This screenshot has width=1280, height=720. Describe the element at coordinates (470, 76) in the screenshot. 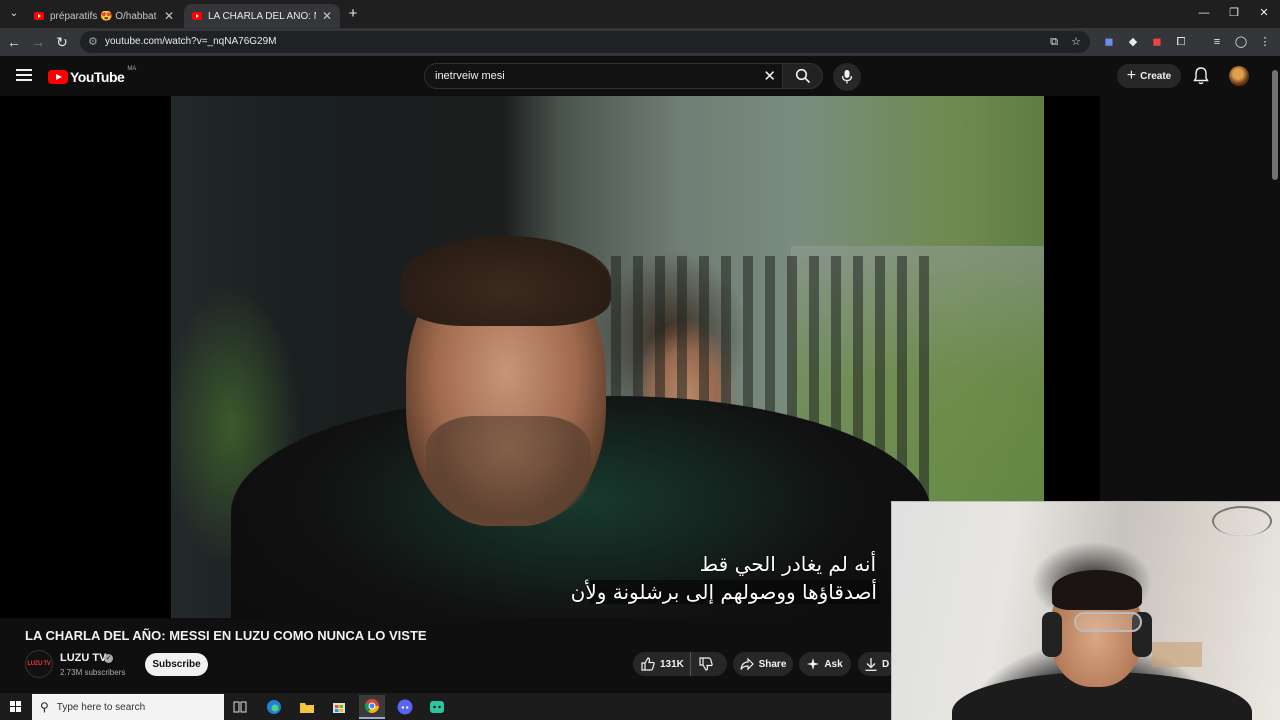

I see `search-query: inetrveiw mesi` at that location.